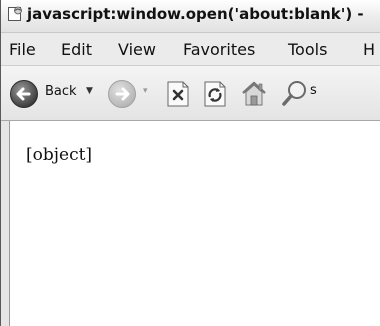  What do you see at coordinates (307, 49) in the screenshot?
I see `menu-tools: Tools` at bounding box center [307, 49].